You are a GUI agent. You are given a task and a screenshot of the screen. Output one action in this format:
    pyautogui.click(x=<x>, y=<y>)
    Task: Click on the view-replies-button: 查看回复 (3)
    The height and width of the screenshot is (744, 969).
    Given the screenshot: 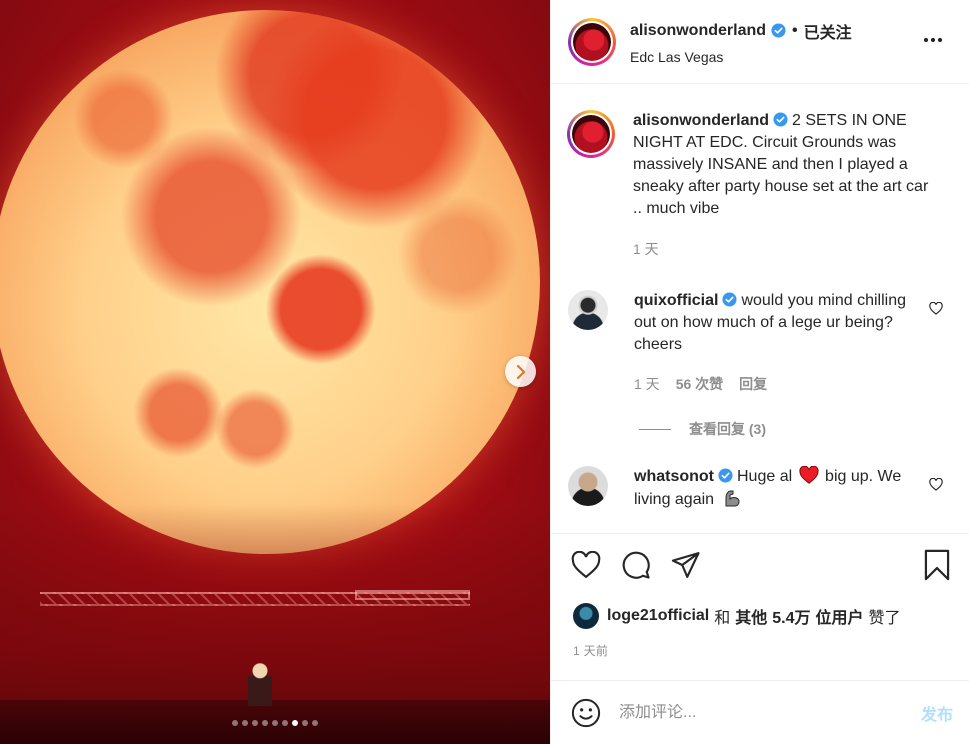 What is the action you would take?
    pyautogui.click(x=702, y=429)
    